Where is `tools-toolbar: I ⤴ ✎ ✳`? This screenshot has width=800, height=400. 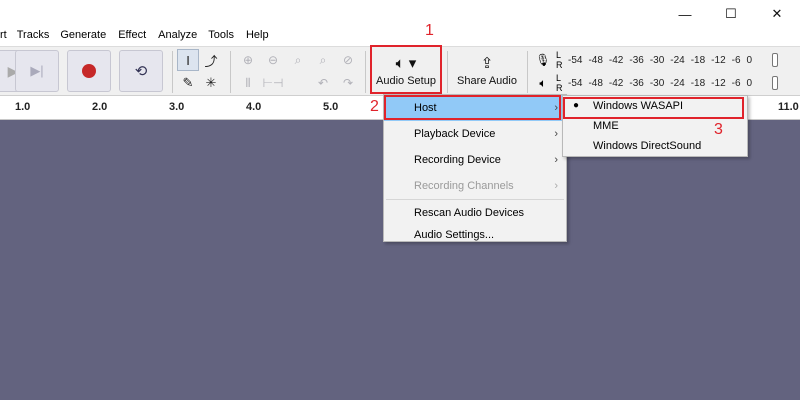
tools-toolbar: I ⤴ ✎ ✳ is located at coordinates (199, 71).